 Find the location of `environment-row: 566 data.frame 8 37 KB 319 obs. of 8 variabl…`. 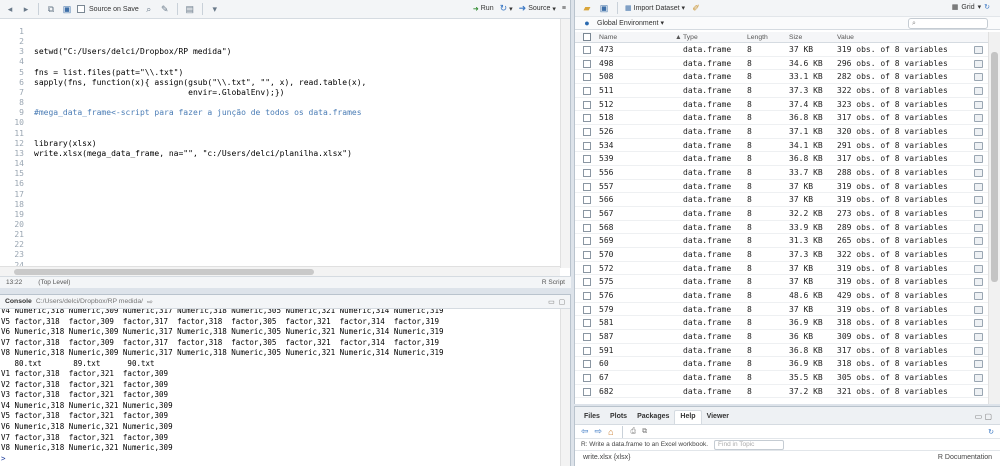

environment-row: 566 data.frame 8 37 KB 319 obs. of 8 variabl… is located at coordinates (781, 200).